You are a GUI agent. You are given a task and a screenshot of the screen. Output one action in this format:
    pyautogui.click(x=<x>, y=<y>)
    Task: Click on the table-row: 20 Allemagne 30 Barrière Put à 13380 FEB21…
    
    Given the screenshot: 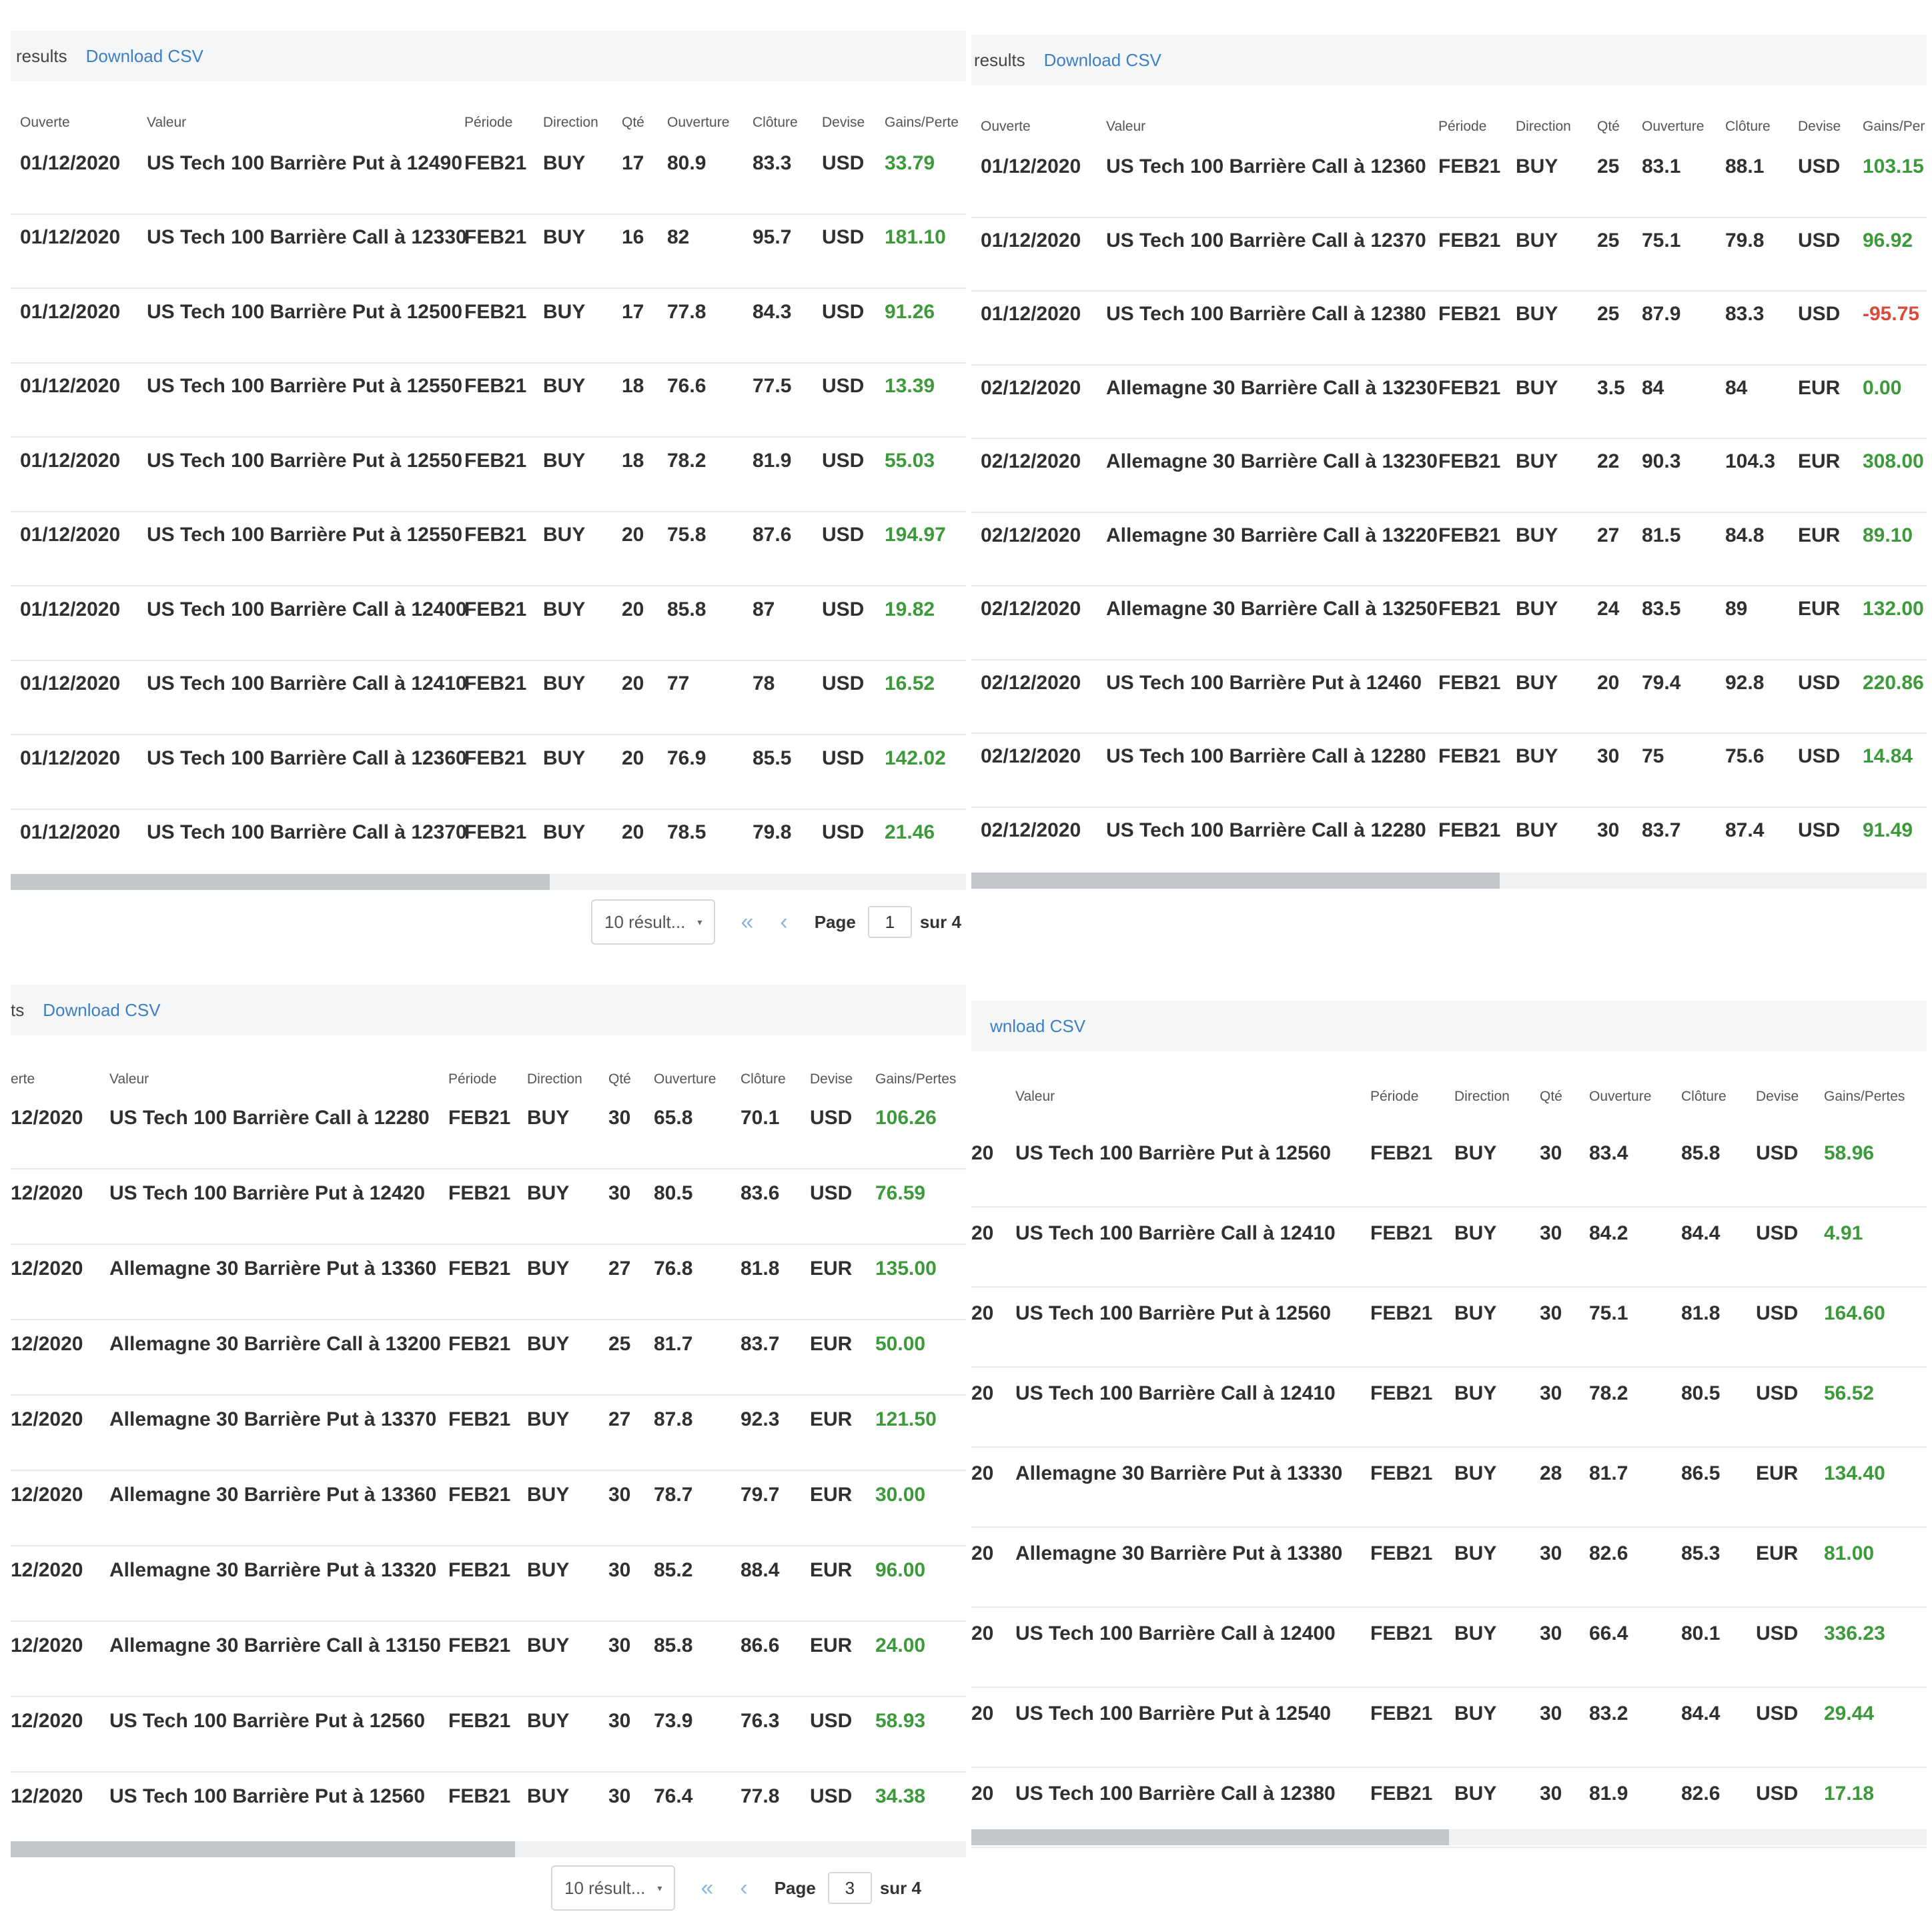 What is the action you would take?
    pyautogui.click(x=1449, y=1568)
    